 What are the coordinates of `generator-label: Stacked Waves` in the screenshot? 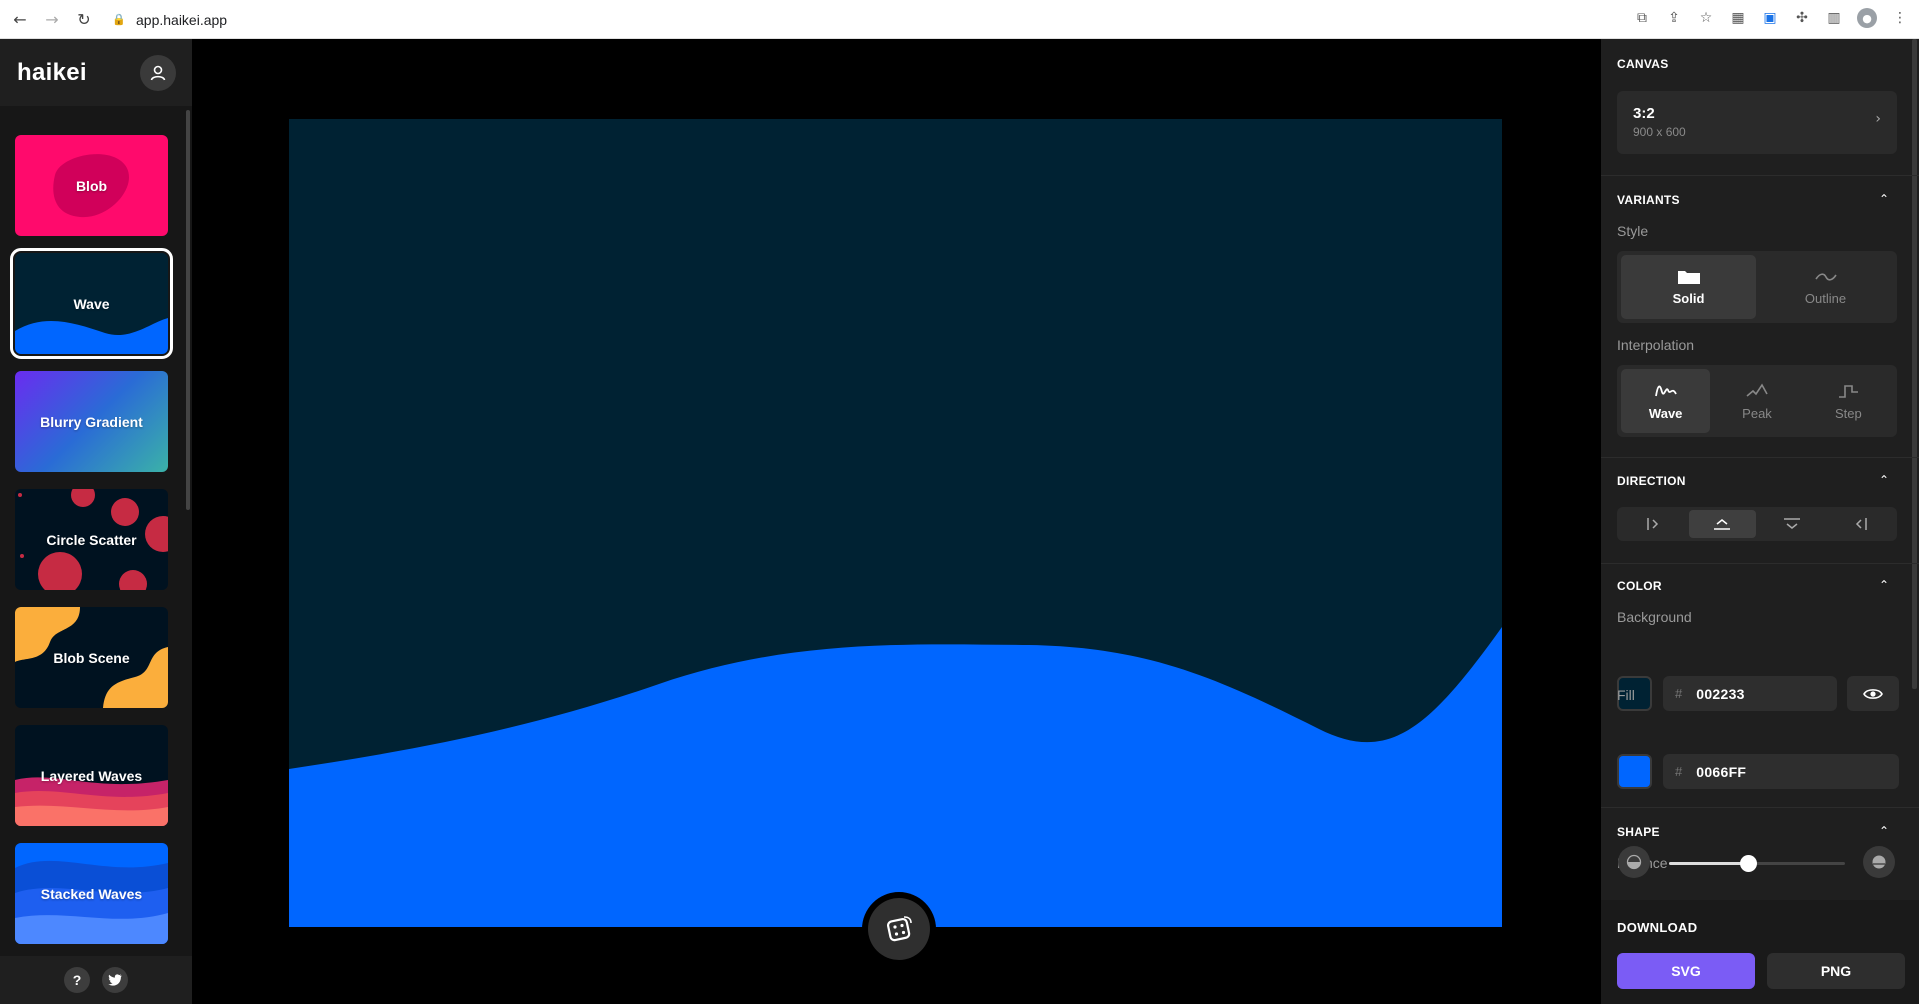 It's located at (91, 893).